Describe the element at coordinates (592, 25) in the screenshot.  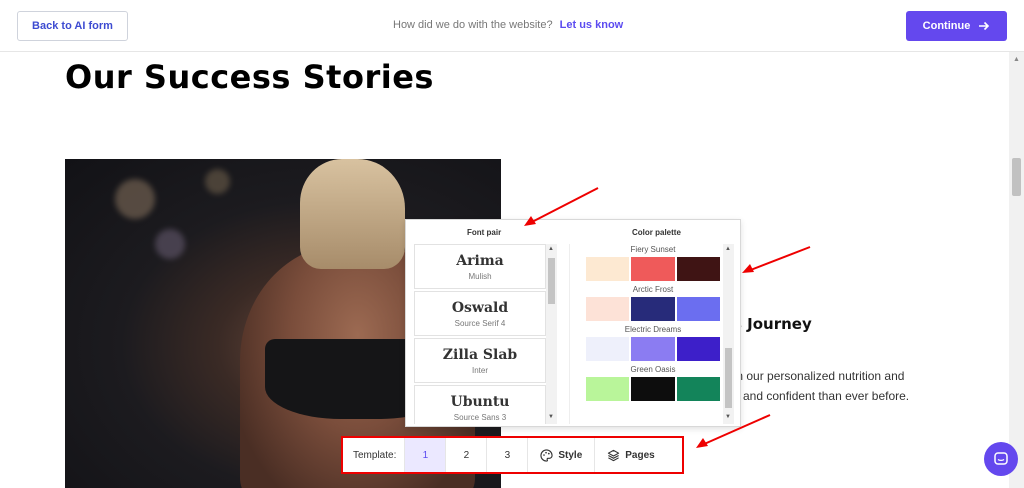
I see `let-us-know-link: Let us know` at that location.